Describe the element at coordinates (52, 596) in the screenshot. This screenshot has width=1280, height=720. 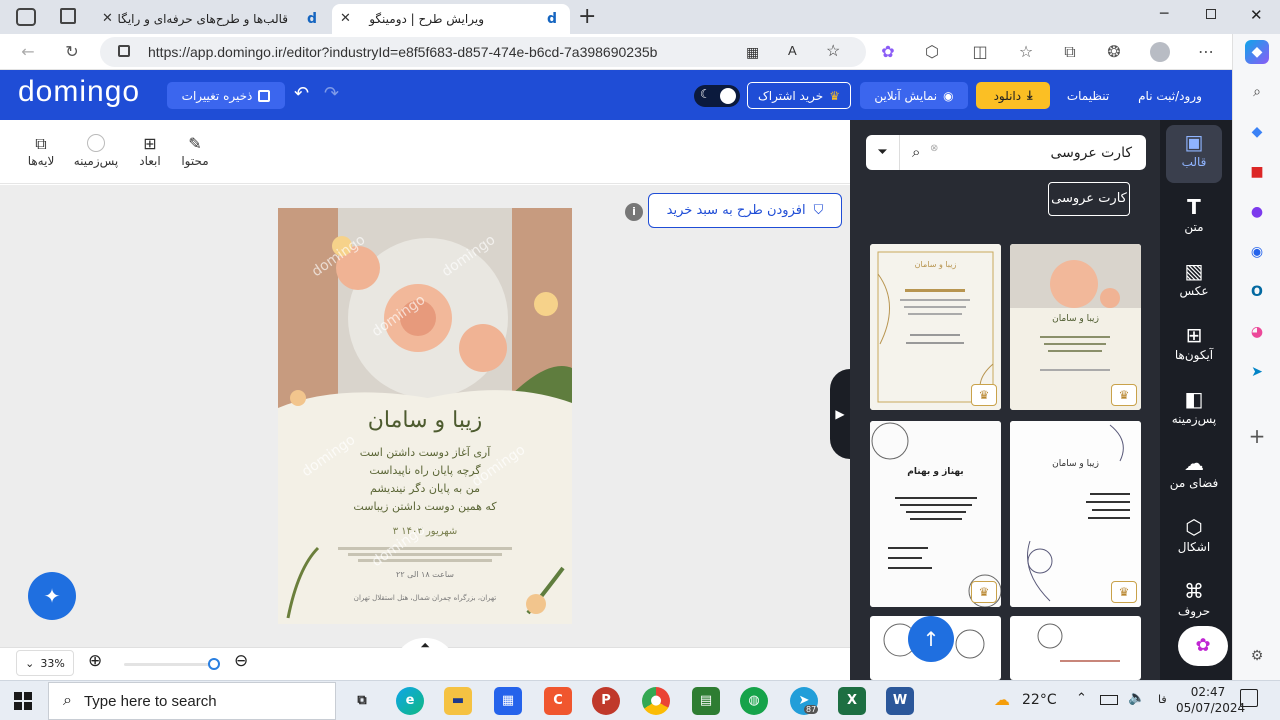
I see `magic-wand-button: ✦` at that location.